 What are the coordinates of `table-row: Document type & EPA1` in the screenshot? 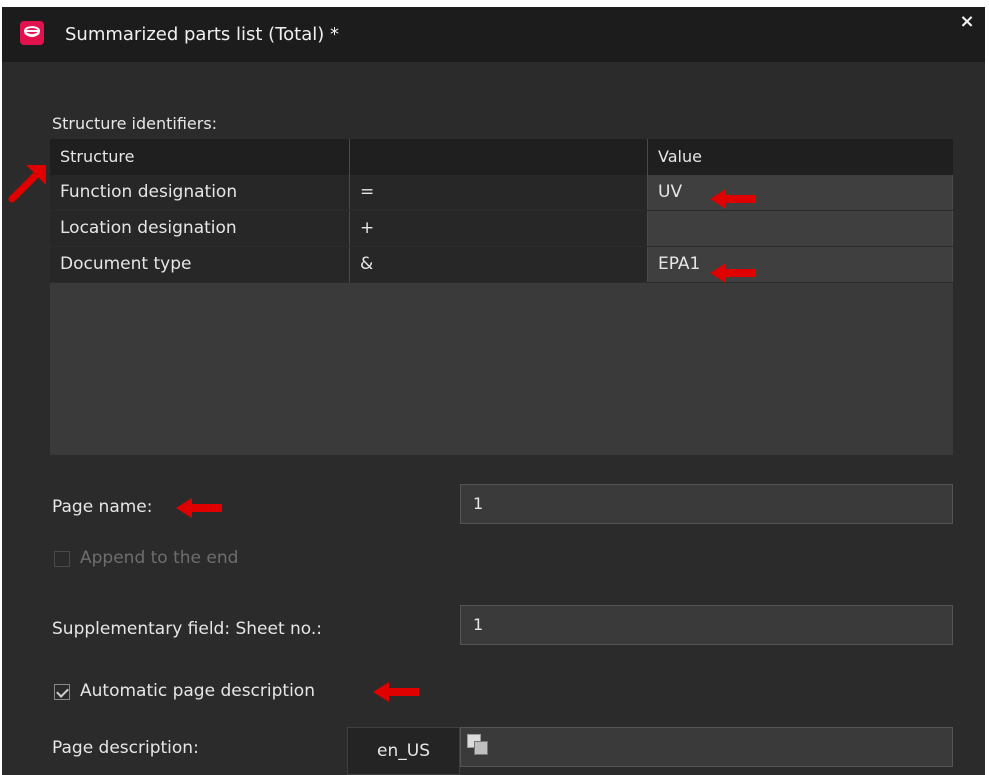 It's located at (501, 265).